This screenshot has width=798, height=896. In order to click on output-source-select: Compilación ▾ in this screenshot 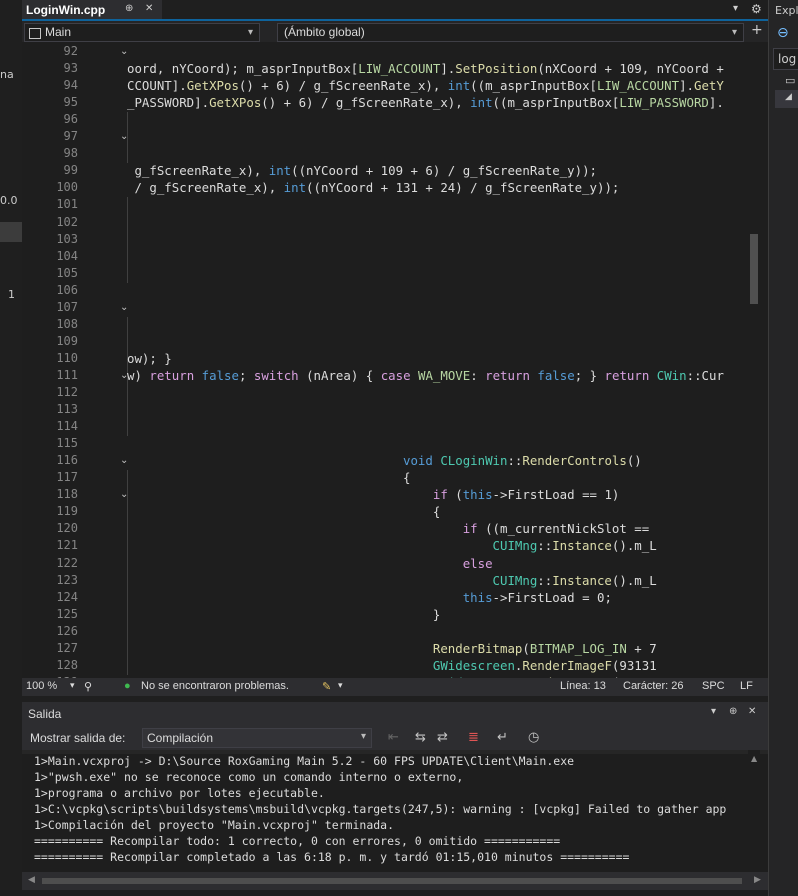, I will do `click(257, 738)`.